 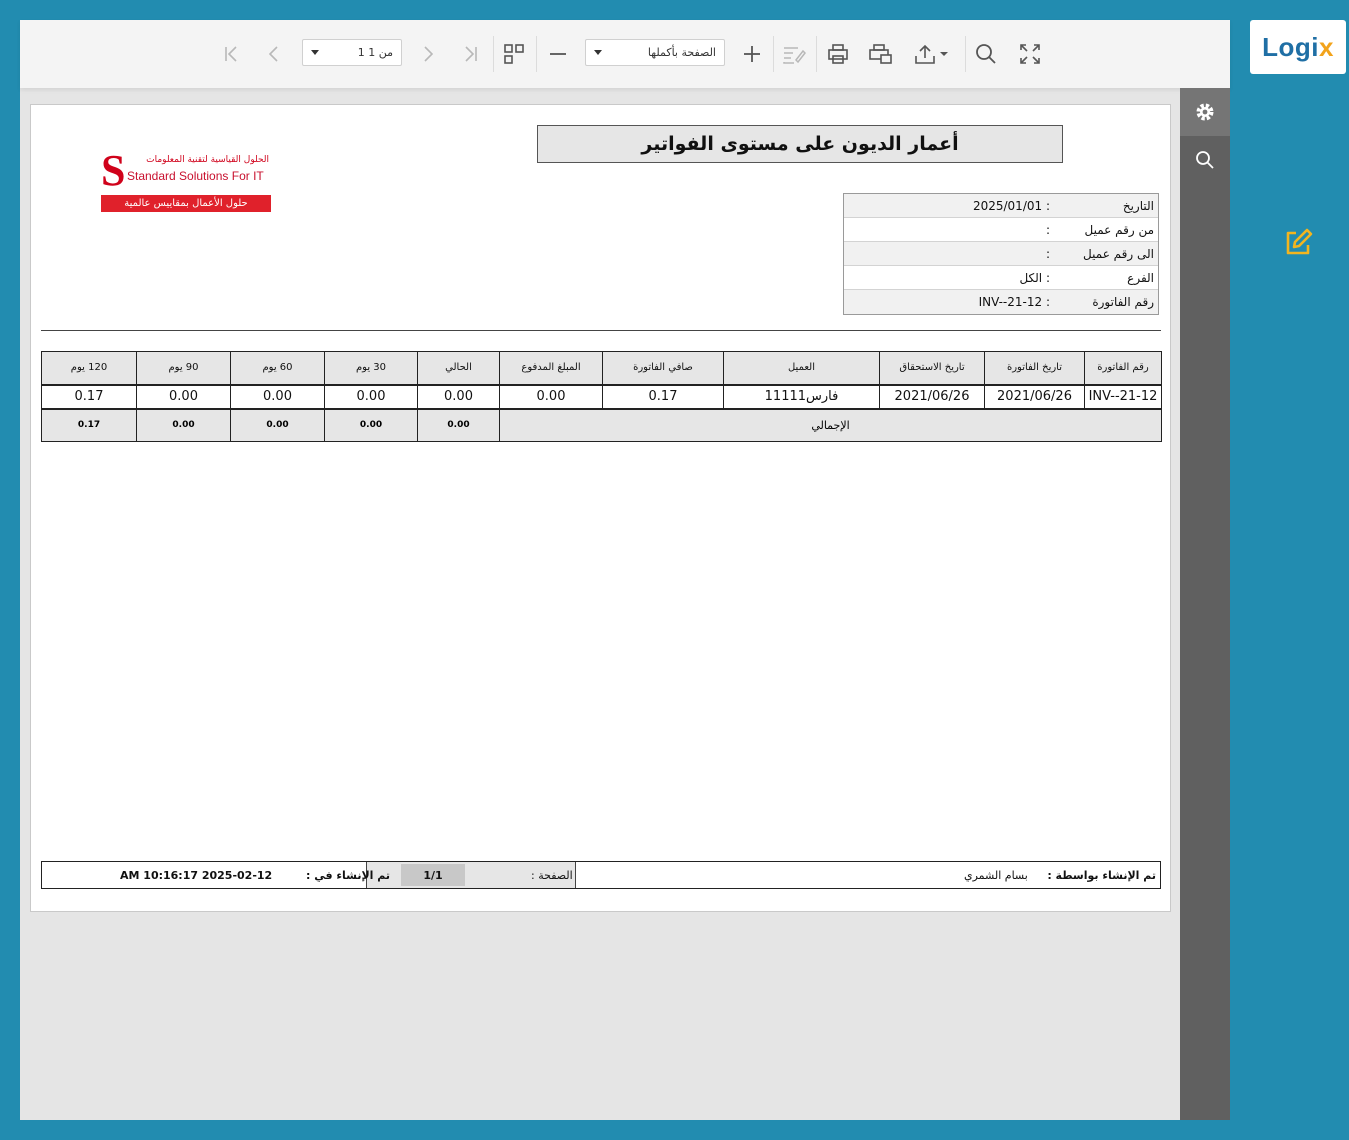 I want to click on next-page-icon, so click(x=429, y=54).